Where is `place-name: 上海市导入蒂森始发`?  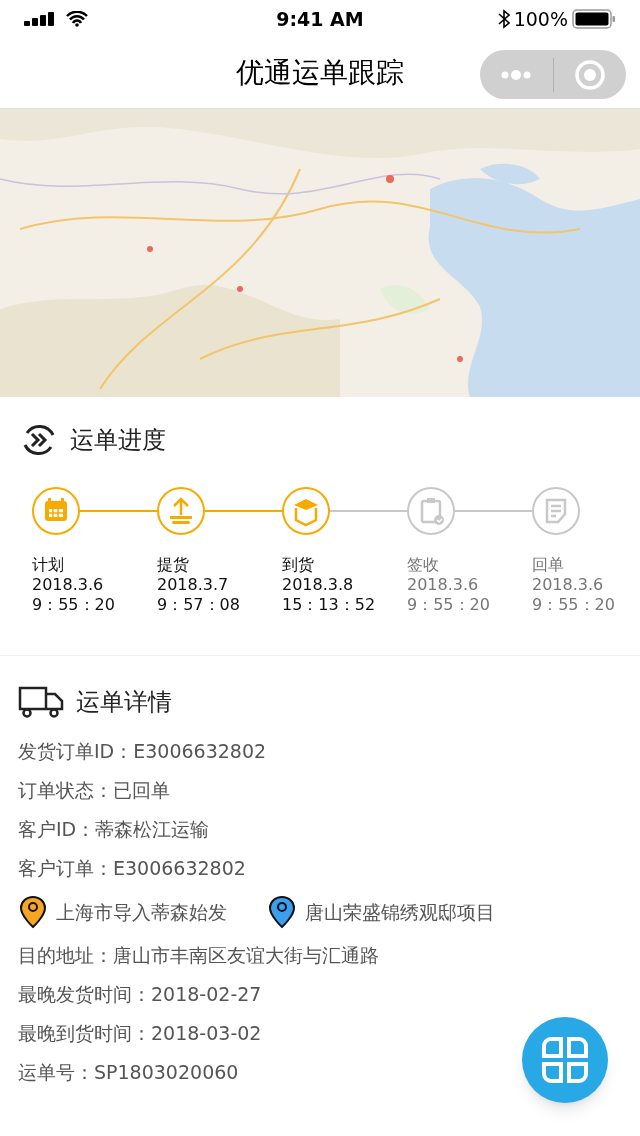
place-name: 上海市导入蒂森始发 is located at coordinates (141, 912).